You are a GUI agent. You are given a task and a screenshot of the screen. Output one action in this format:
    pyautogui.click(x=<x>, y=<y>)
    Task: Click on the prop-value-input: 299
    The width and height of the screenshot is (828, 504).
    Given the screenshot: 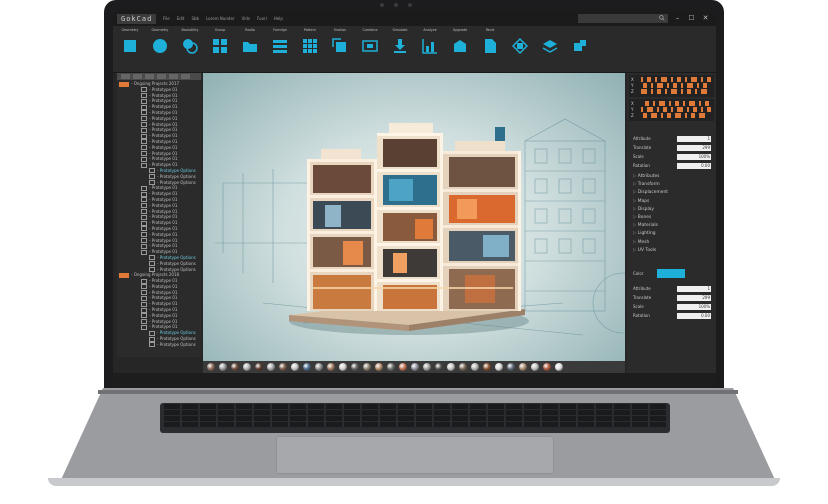 What is the action you would take?
    pyautogui.click(x=694, y=297)
    